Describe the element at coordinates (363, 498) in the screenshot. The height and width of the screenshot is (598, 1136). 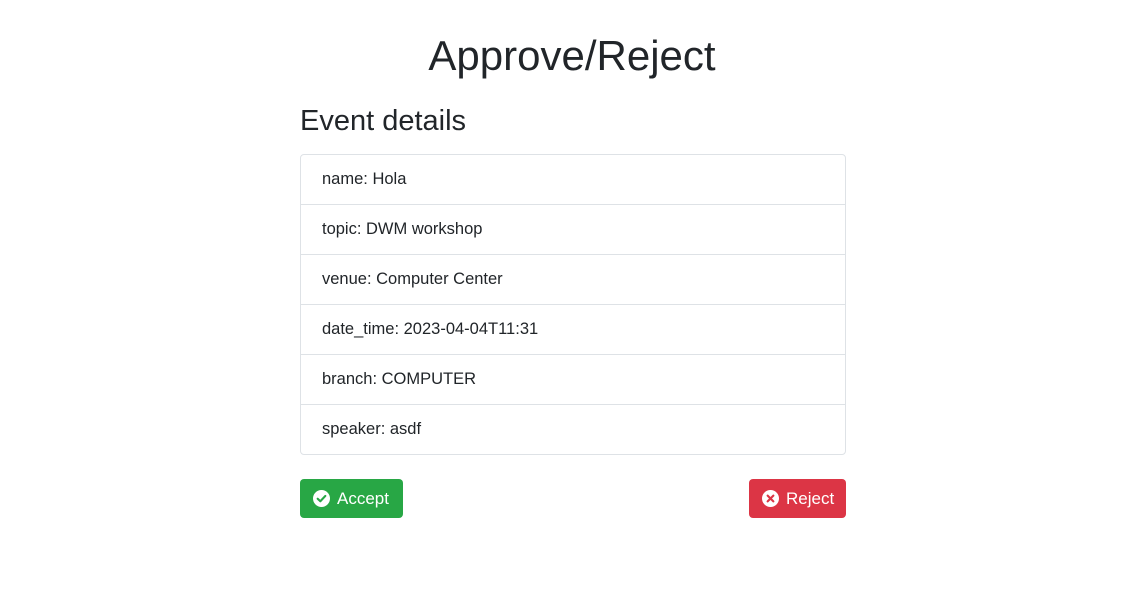
I see `accept-button-label: Accept` at that location.